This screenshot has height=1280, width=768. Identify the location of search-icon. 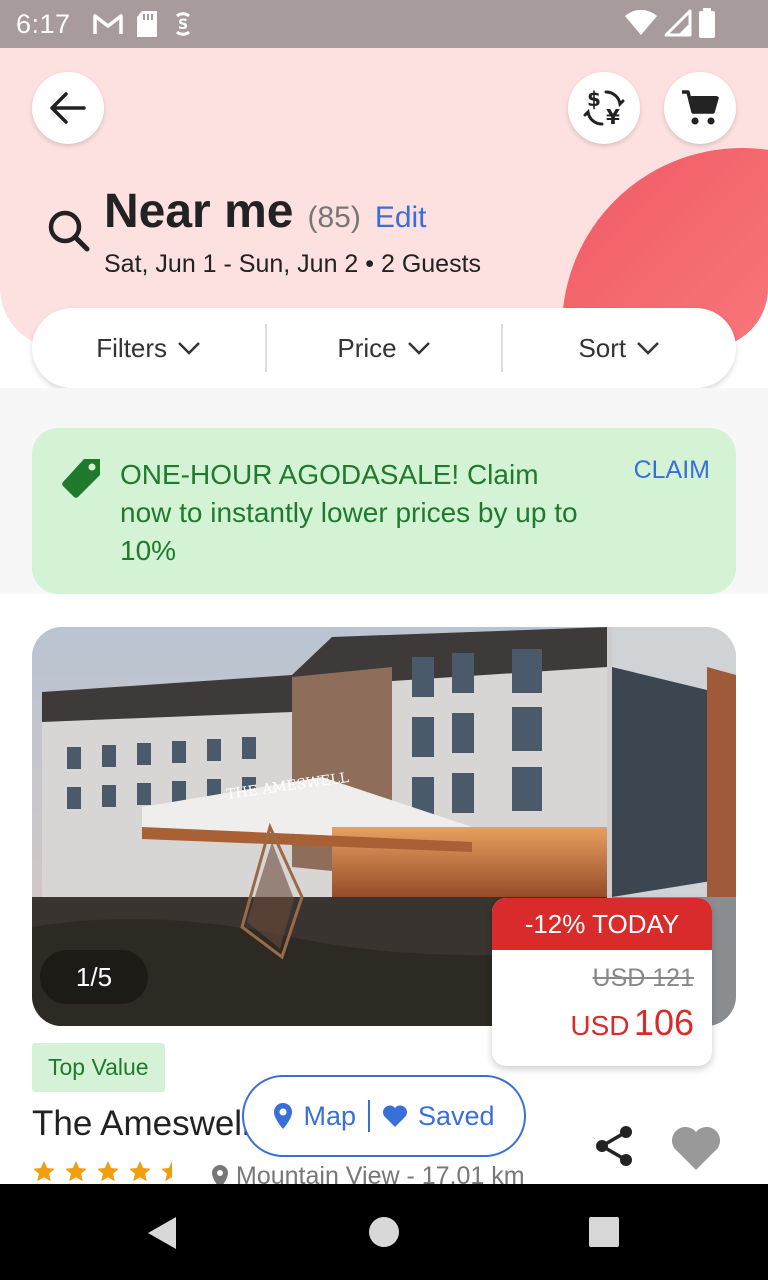
(68, 230).